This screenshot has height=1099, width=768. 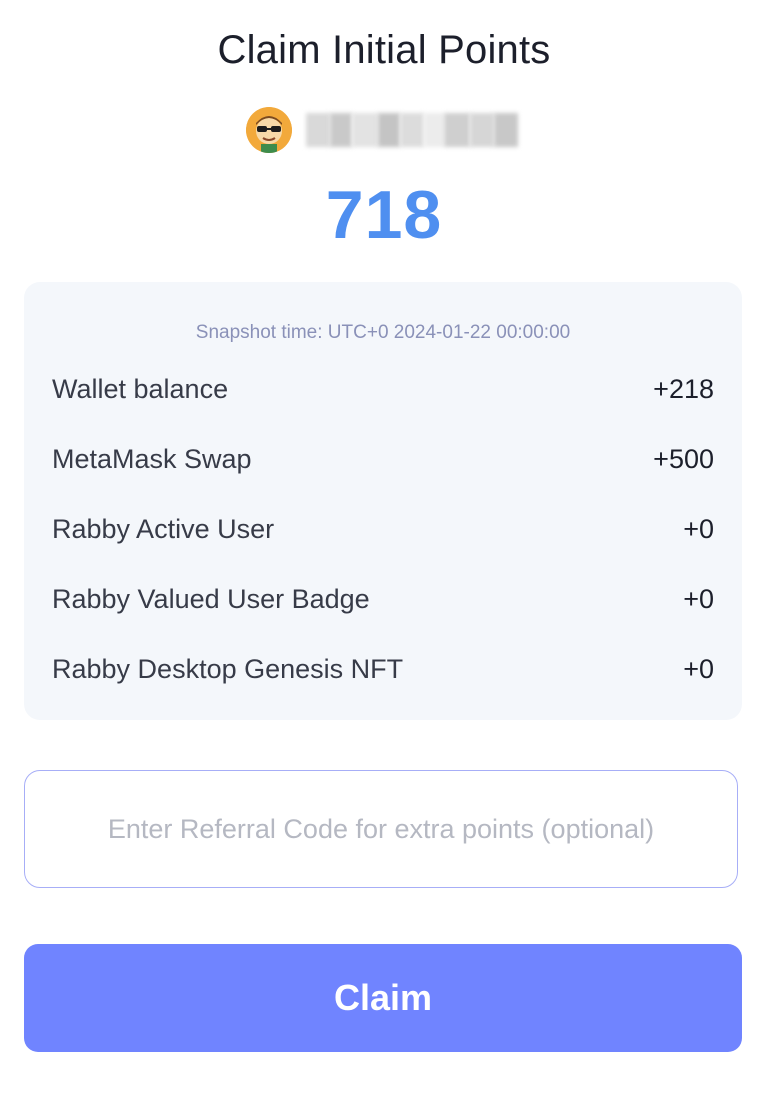 What do you see at coordinates (152, 458) in the screenshot?
I see `breakdown-label: MetaMask Swap` at bounding box center [152, 458].